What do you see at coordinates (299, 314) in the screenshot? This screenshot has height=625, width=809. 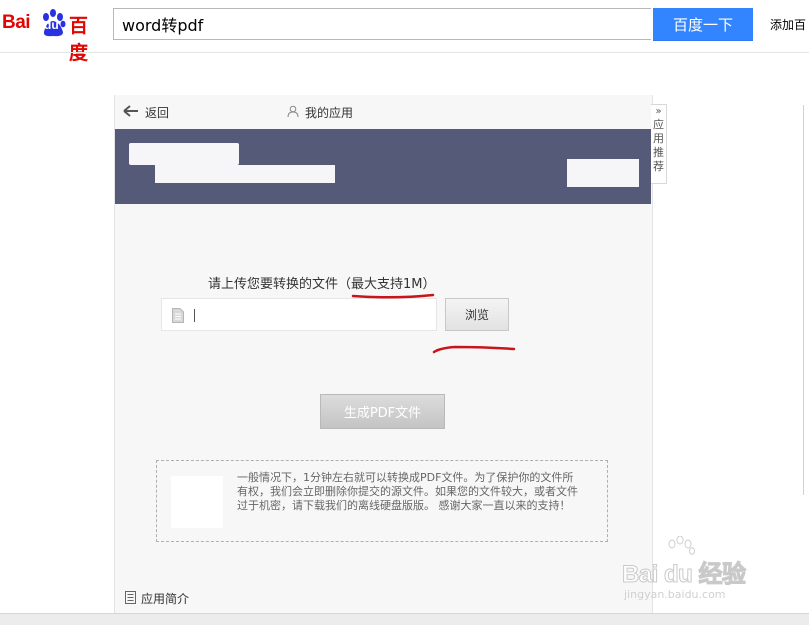 I see `file-path-field` at bounding box center [299, 314].